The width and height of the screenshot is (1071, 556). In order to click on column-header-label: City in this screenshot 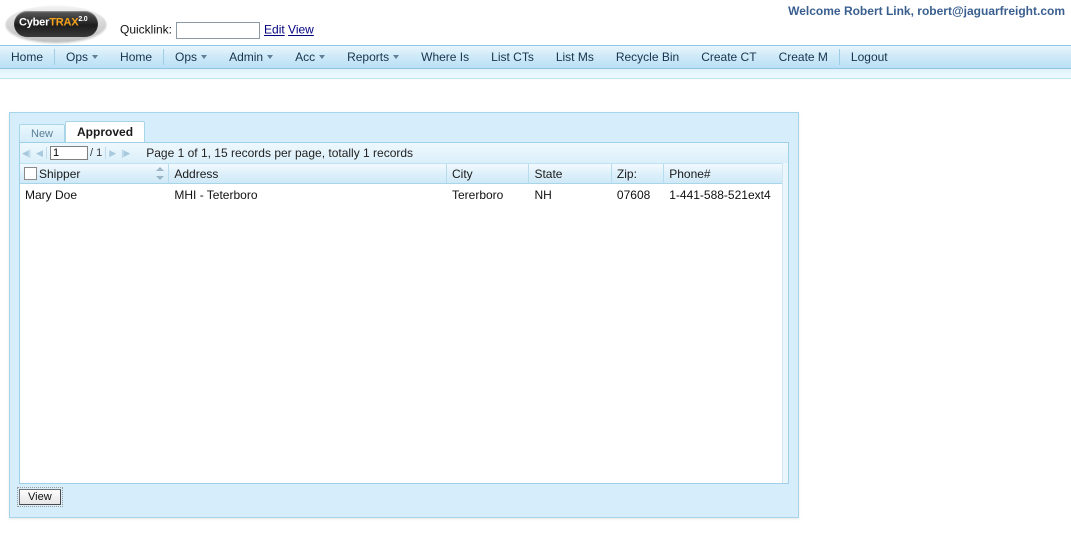, I will do `click(462, 173)`.